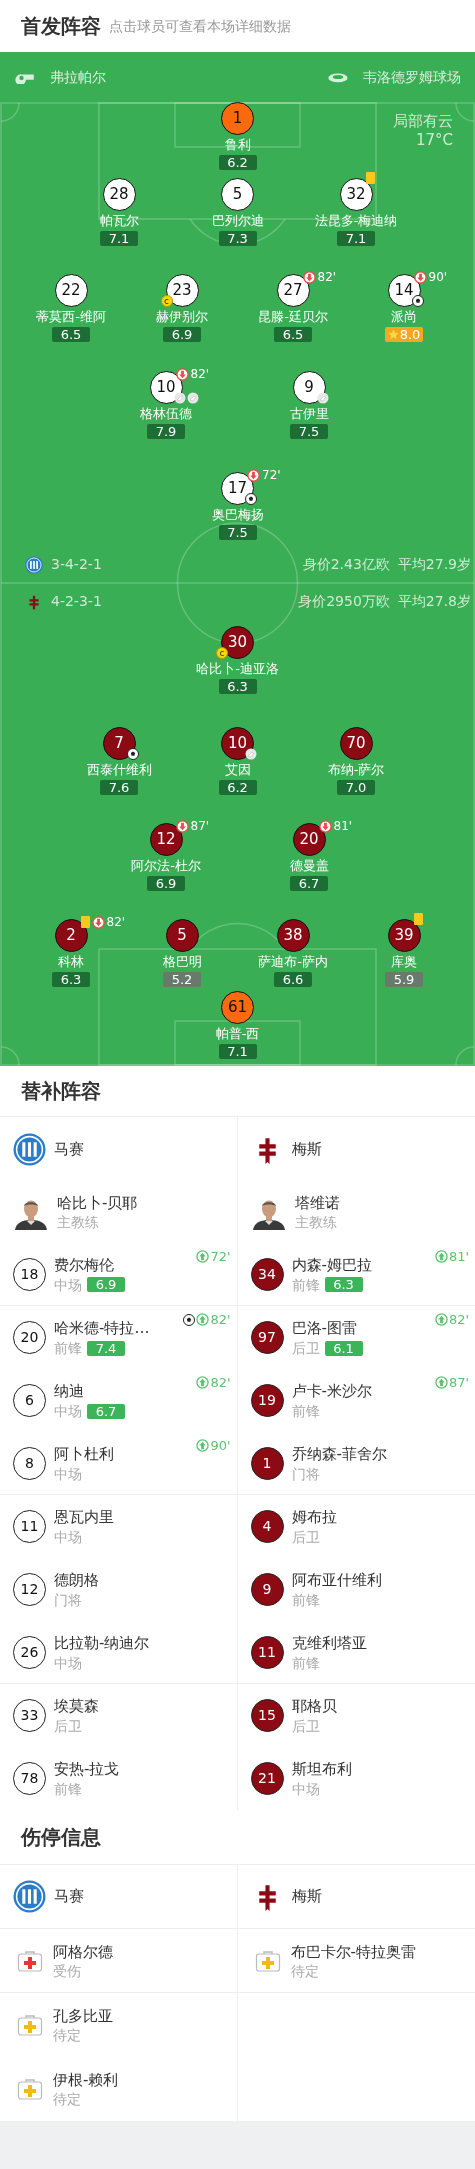  What do you see at coordinates (29, 1274) in the screenshot?
I see `player-number: 18` at bounding box center [29, 1274].